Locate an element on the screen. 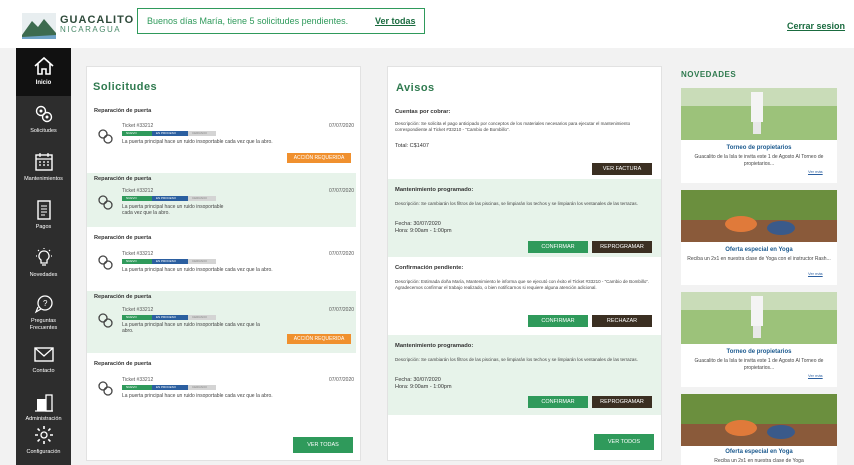  sidebar-item-label: Mantenimientos is located at coordinates (43, 179).